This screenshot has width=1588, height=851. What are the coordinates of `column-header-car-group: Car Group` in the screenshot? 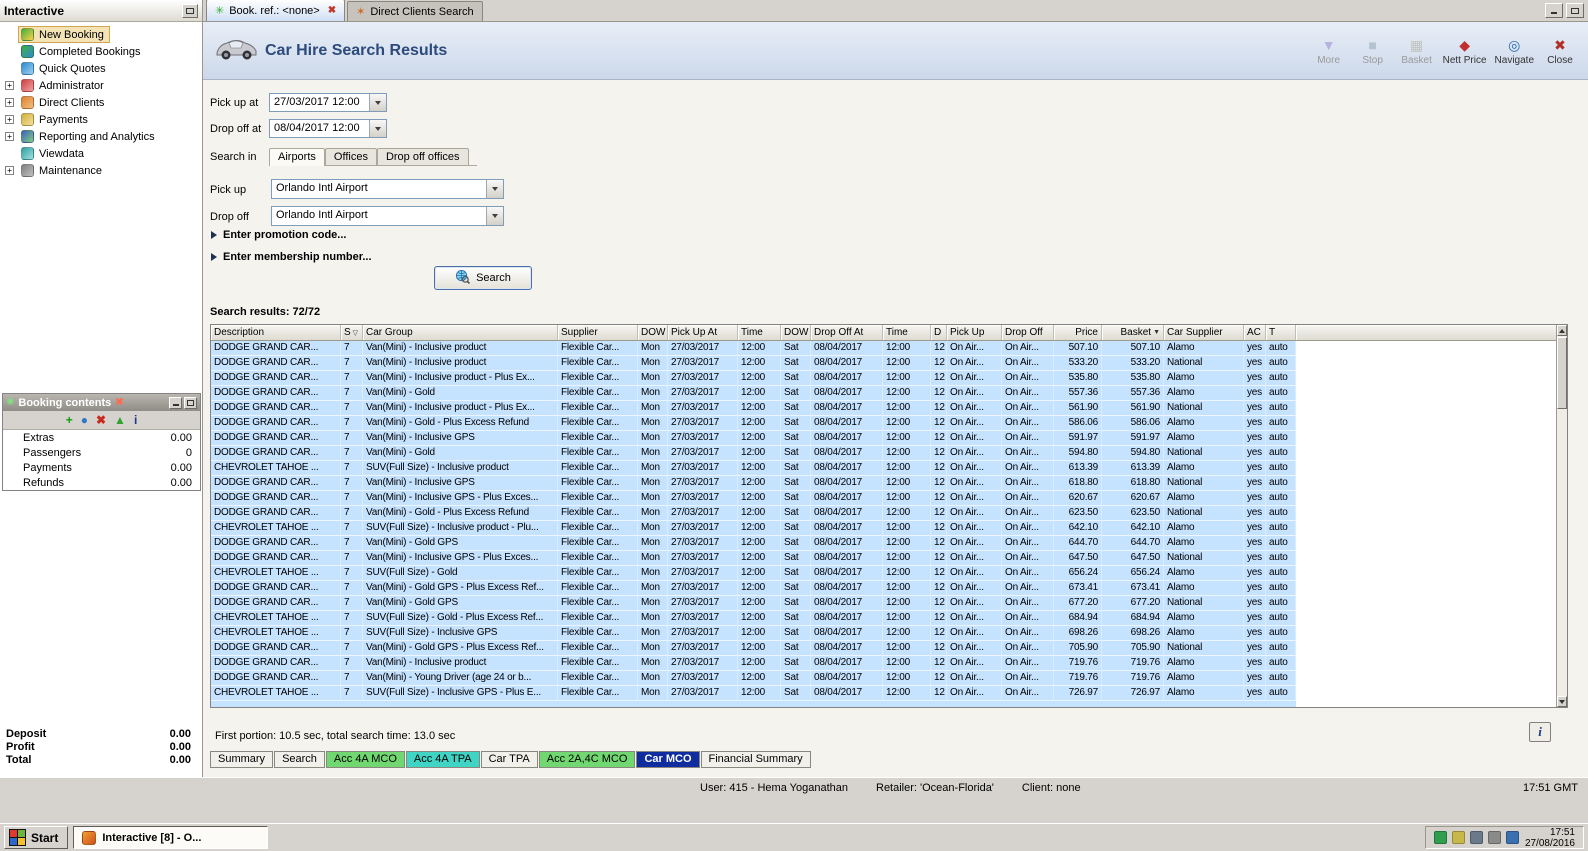 It's located at (460, 332).